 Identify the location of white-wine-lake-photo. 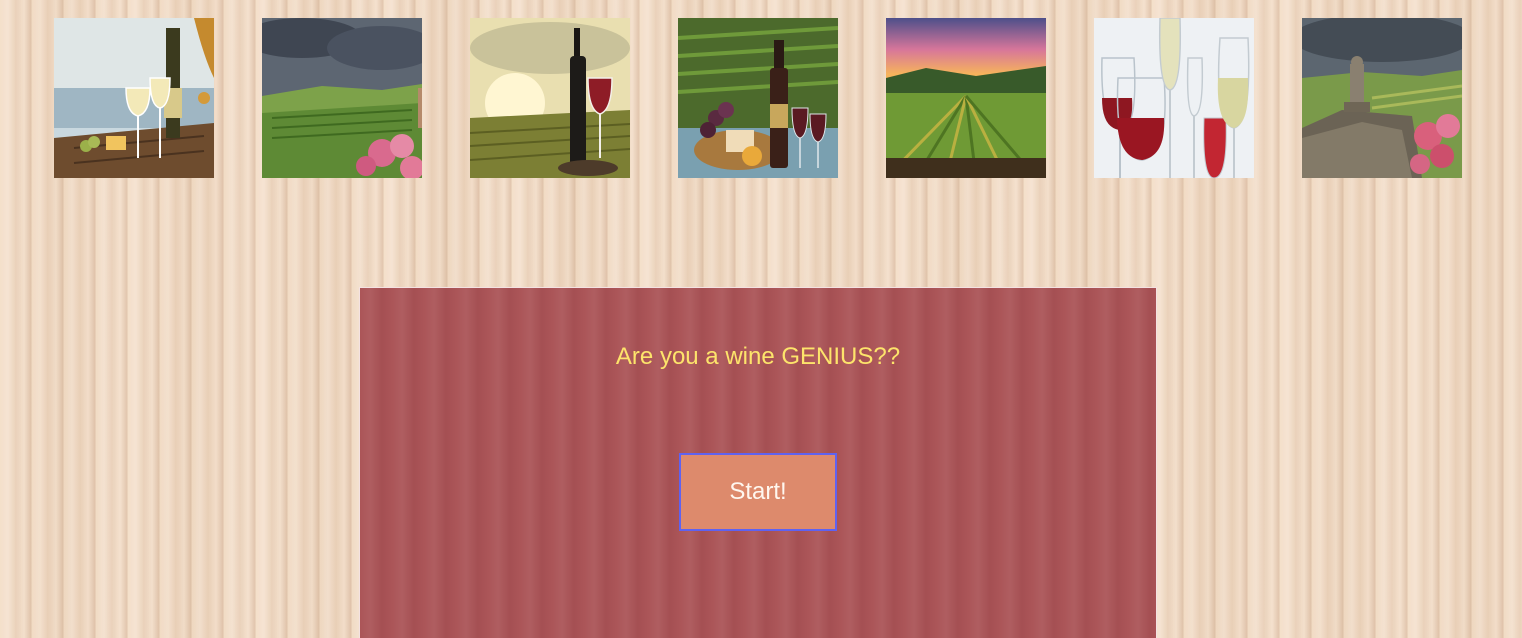
(134, 98).